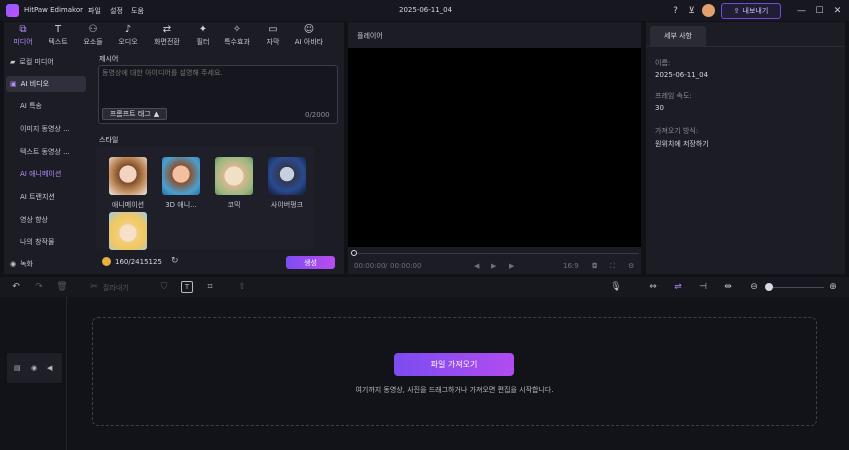 Image resolution: width=849 pixels, height=450 pixels. Describe the element at coordinates (203, 35) in the screenshot. I see `tab-filter: ✦ 필터` at that location.